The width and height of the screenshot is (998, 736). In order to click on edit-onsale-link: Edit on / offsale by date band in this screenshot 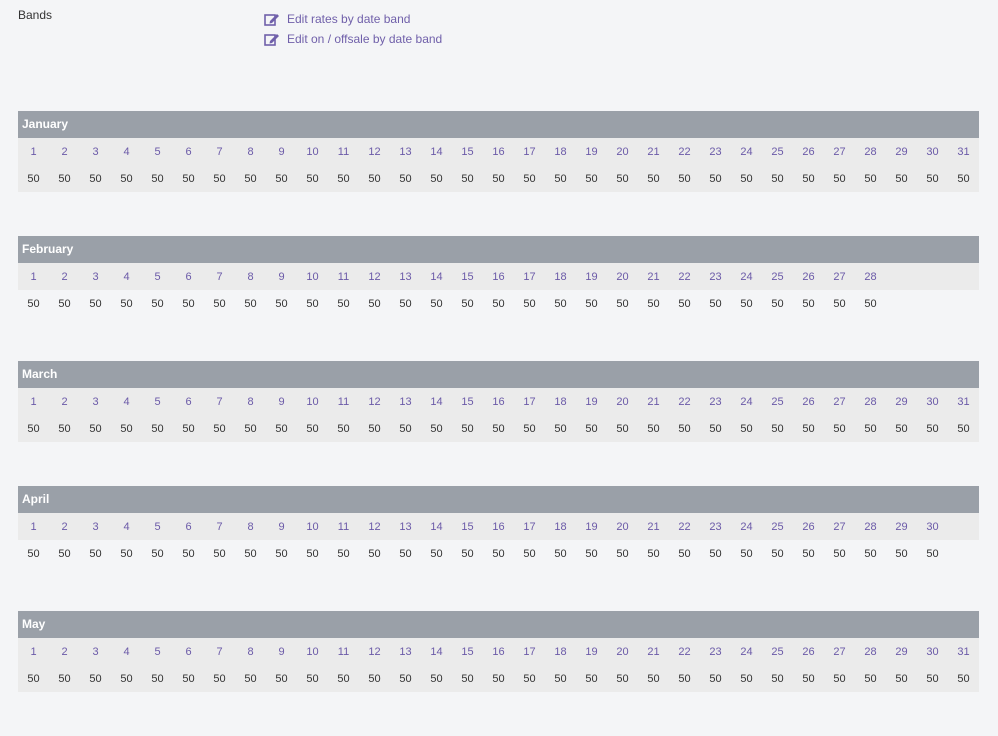, I will do `click(353, 39)`.